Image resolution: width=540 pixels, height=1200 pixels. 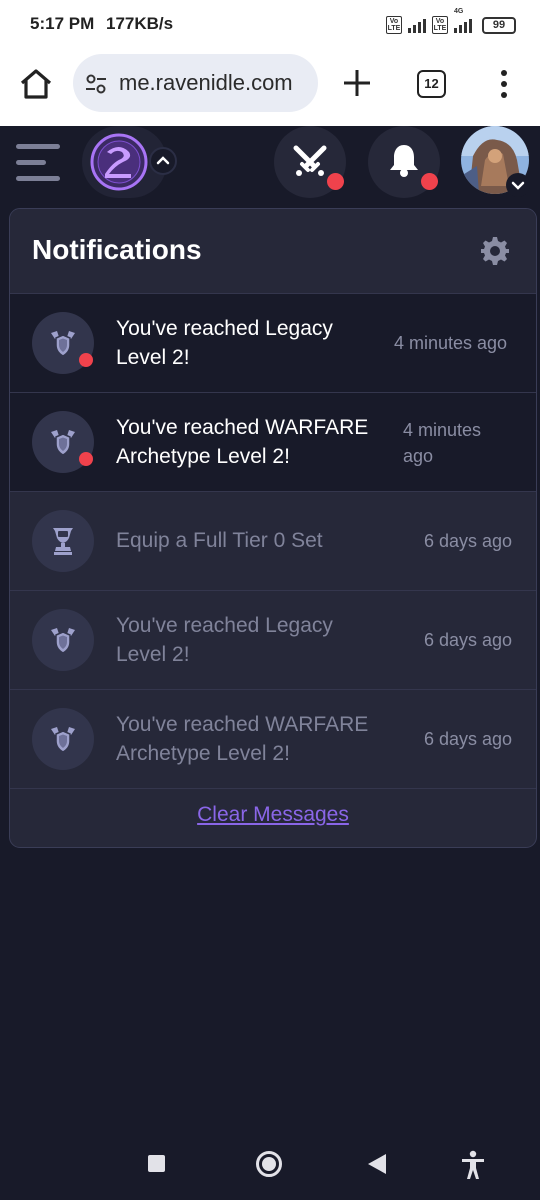 I want to click on system-navigation-bar, so click(x=270, y=1164).